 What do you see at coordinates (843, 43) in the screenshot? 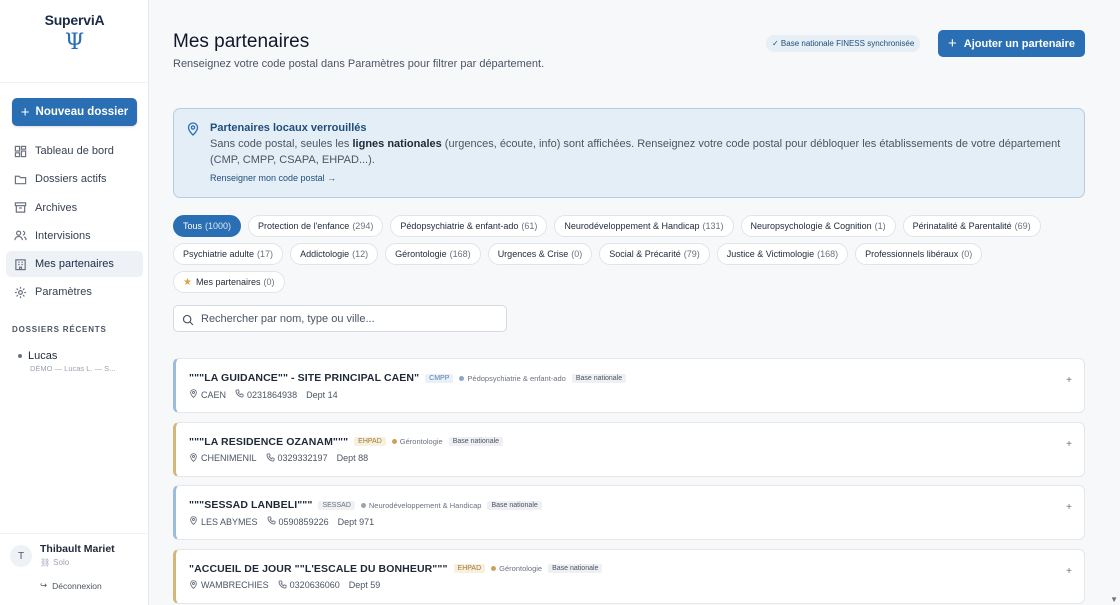
I see `sync-status-badge: ✓ Base nationale FINESS synchronisée` at bounding box center [843, 43].